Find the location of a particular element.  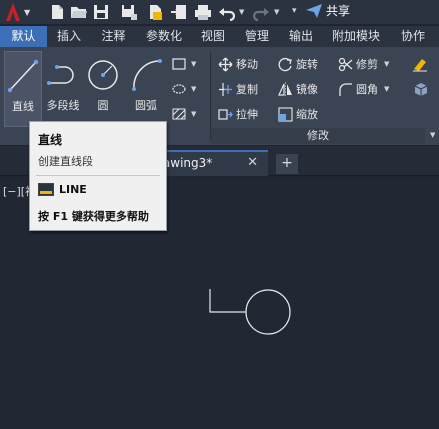

move-tool-button: 移动 is located at coordinates (238, 64).